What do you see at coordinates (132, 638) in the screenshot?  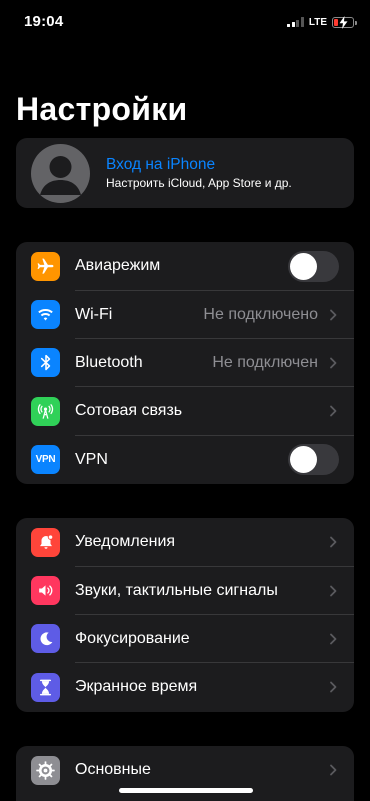 I see `focus-label: Фокусирование` at bounding box center [132, 638].